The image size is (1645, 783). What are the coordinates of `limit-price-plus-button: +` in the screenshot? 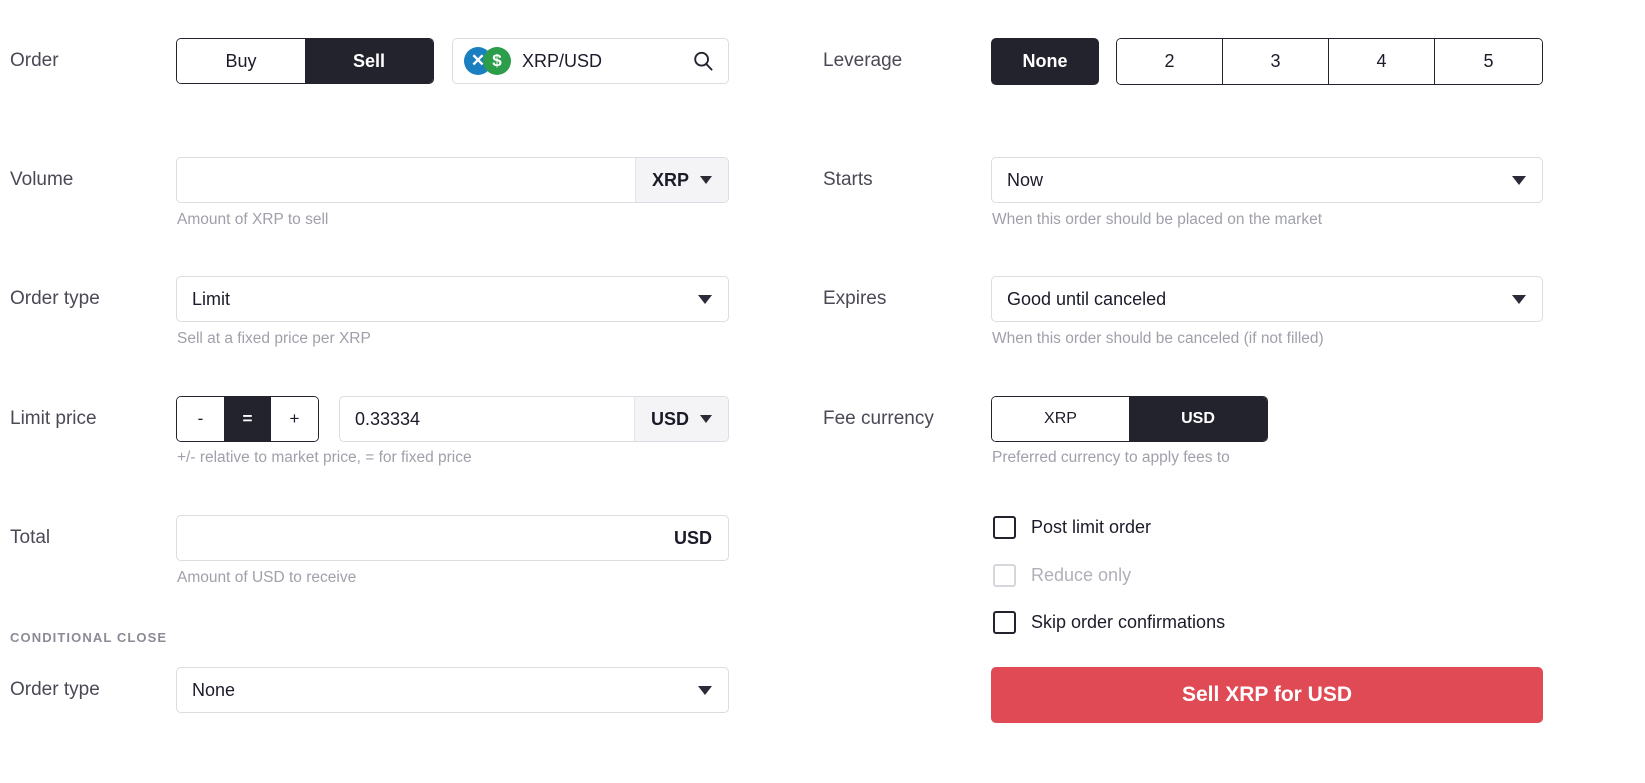 It's located at (294, 419).